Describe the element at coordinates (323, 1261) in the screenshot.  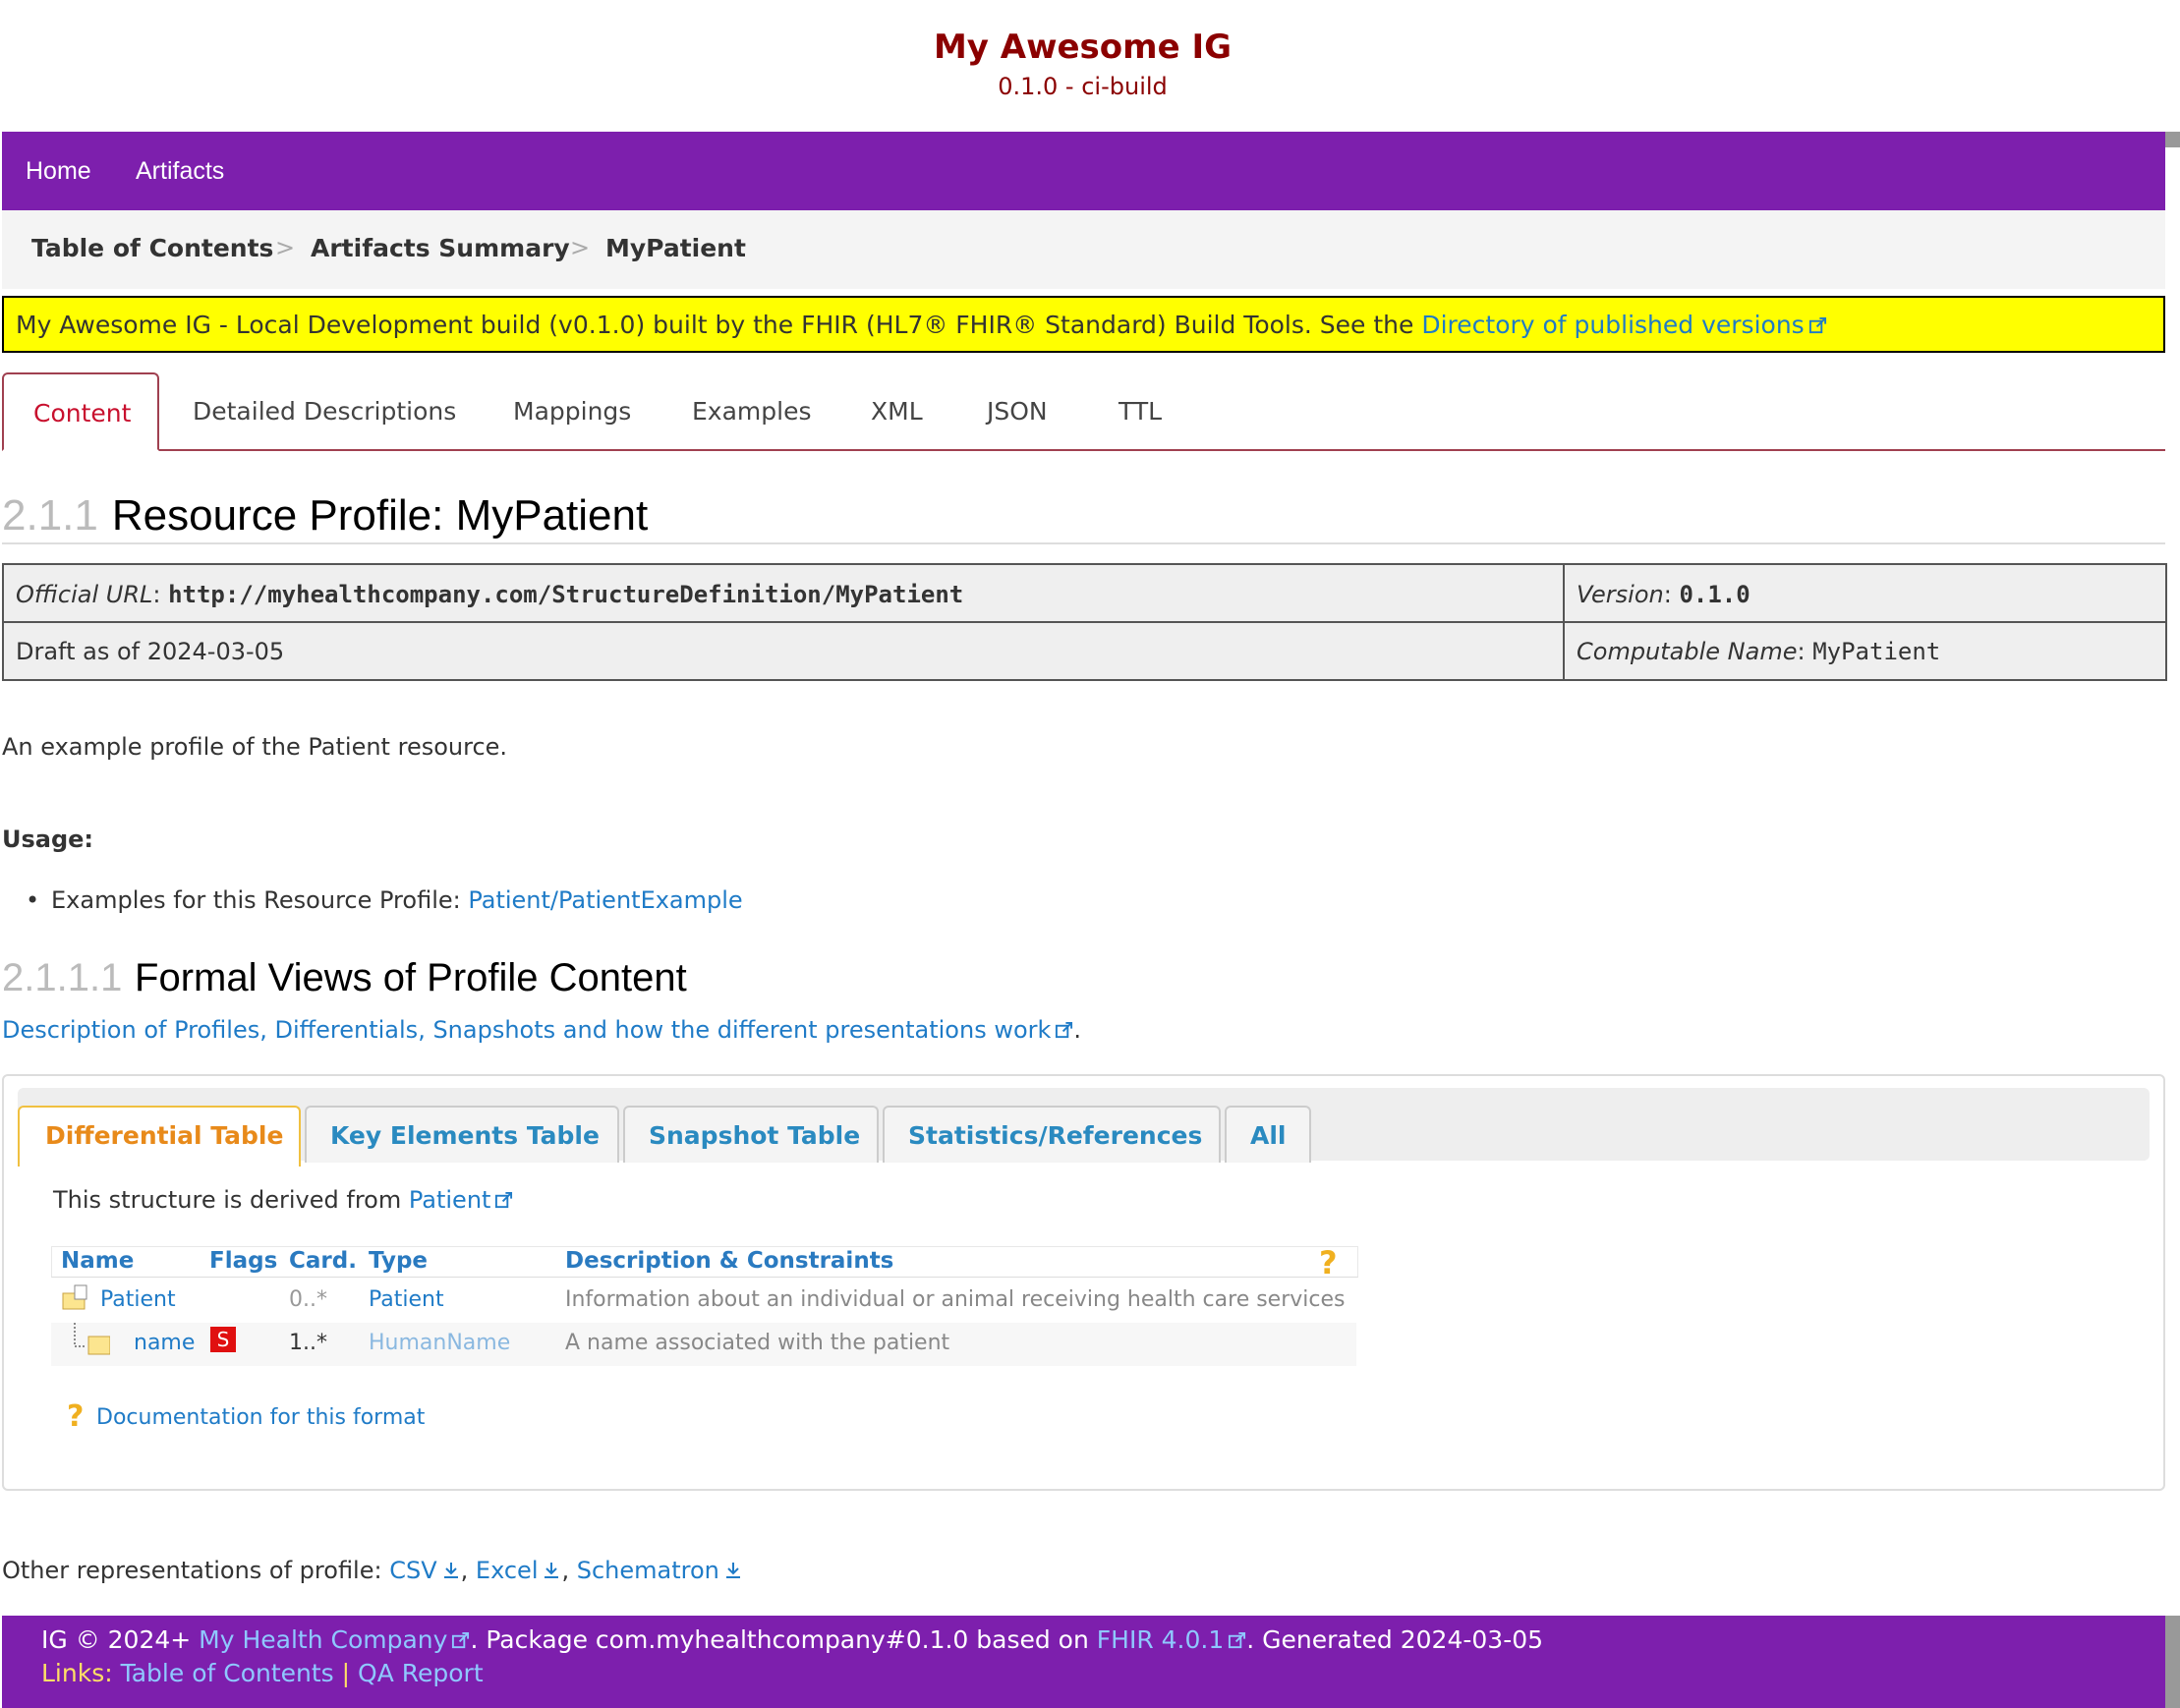
I see `col-card: Card.` at that location.